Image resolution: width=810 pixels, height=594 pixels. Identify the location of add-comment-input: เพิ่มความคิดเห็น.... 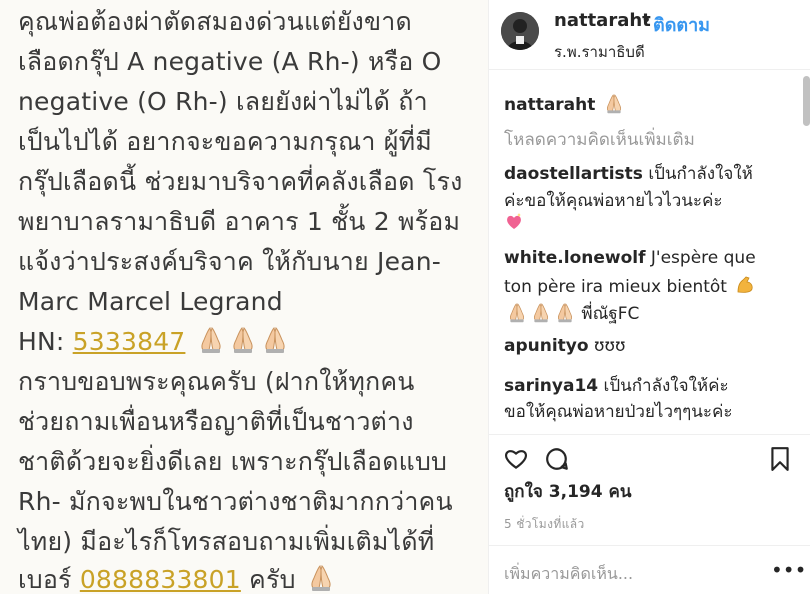
(568, 574).